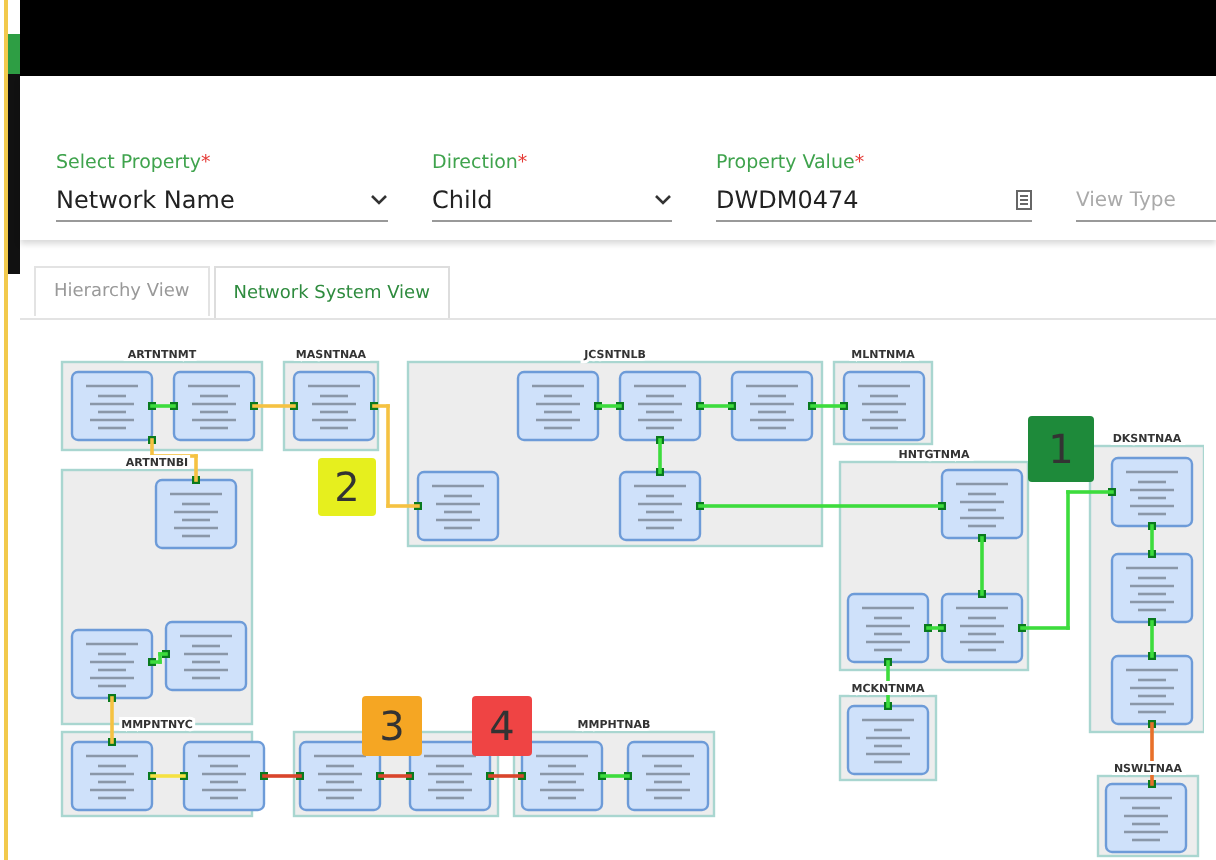  I want to click on number-marker: 2, so click(347, 487).